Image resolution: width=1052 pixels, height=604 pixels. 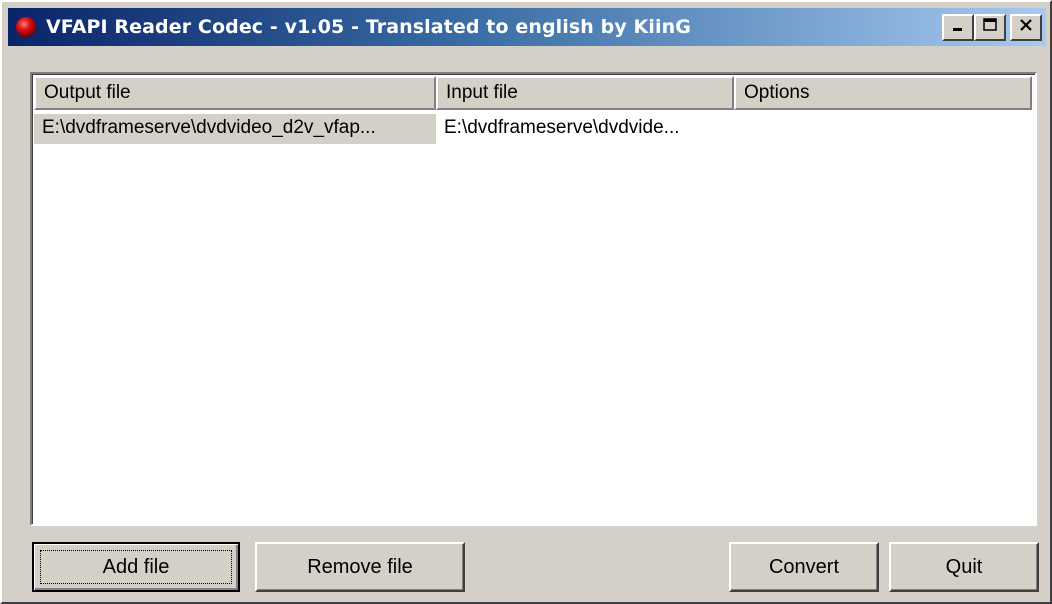 I want to click on convert-label: Convert, so click(x=804, y=566).